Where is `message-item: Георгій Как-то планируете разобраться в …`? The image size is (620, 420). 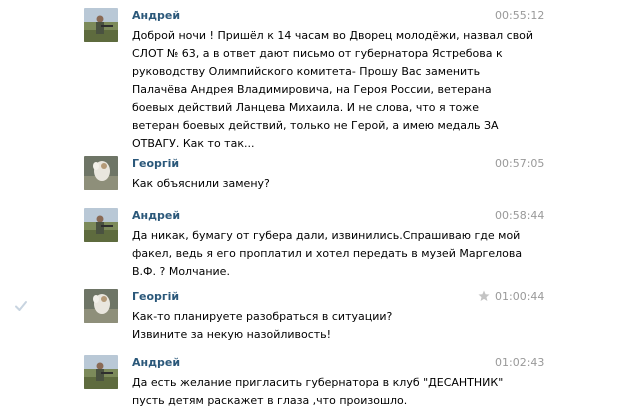
message-item: Георгій Как-то планируете разобраться в … is located at coordinates (310, 318).